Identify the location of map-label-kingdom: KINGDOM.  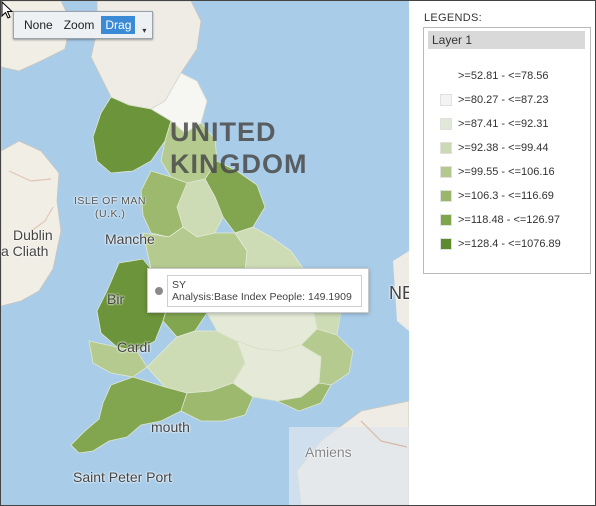
(239, 164).